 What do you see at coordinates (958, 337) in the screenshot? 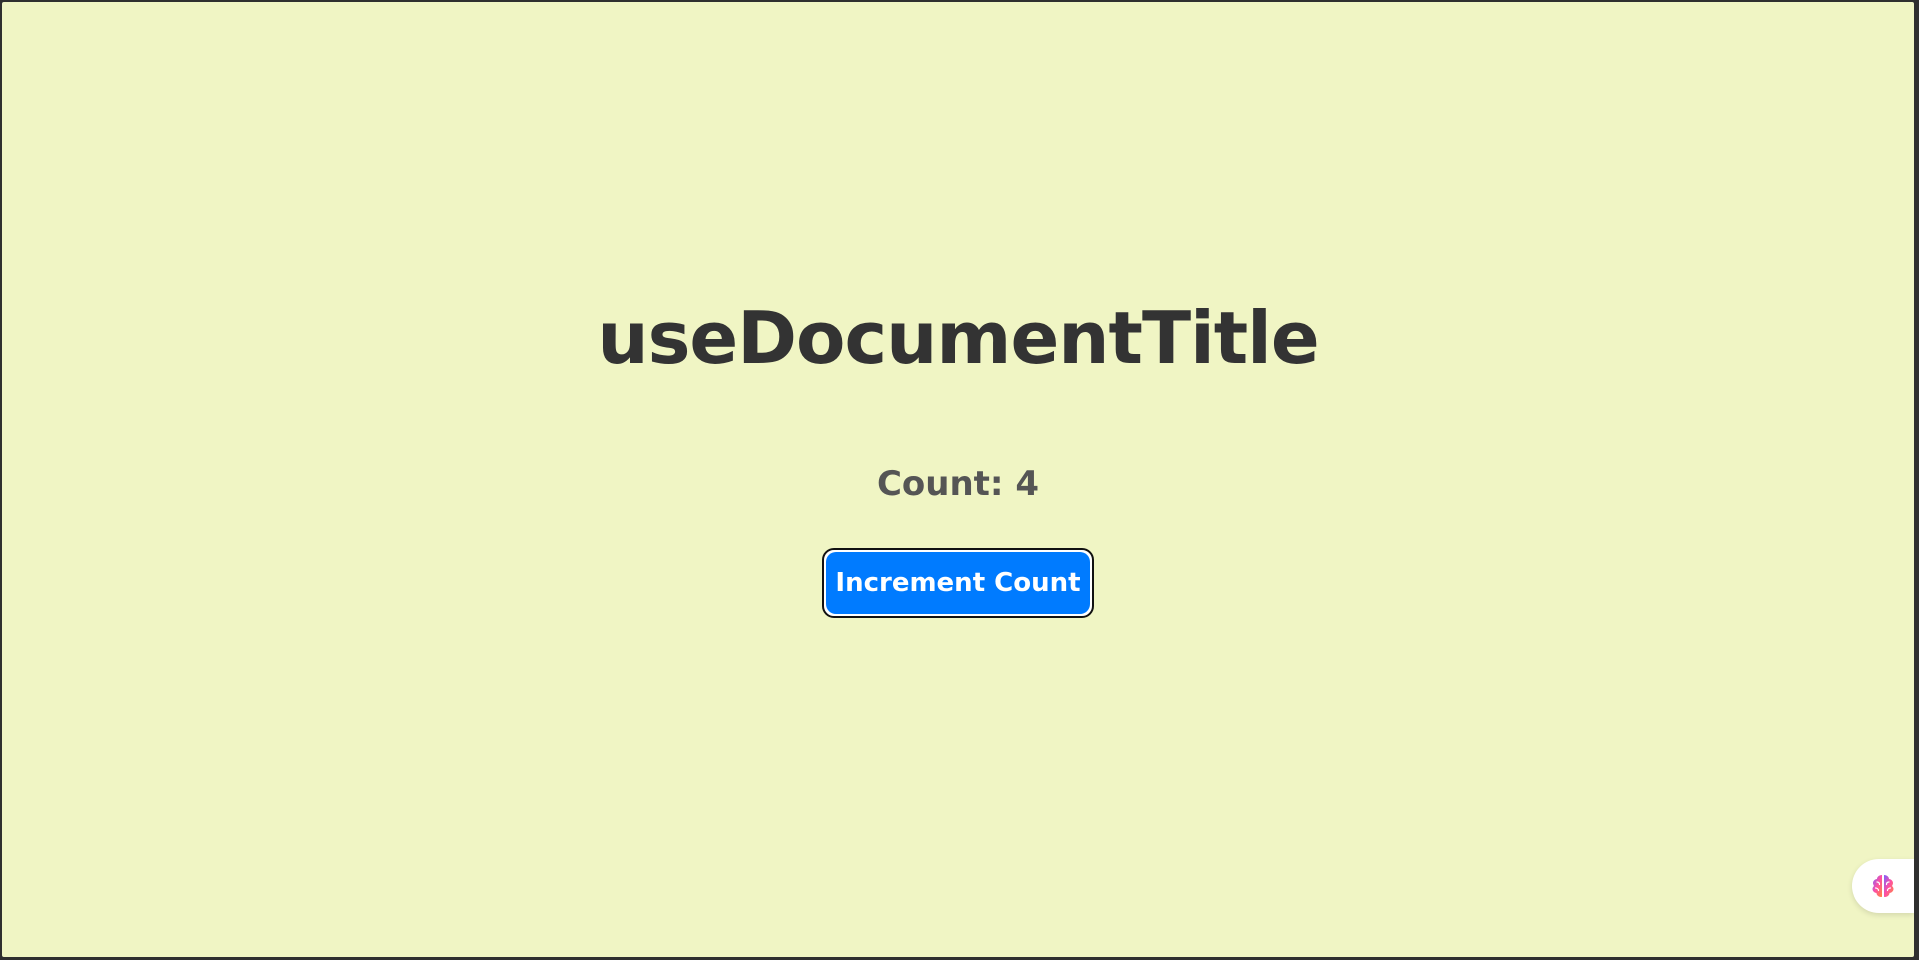
I see `page-title: useDocumentTitle` at bounding box center [958, 337].